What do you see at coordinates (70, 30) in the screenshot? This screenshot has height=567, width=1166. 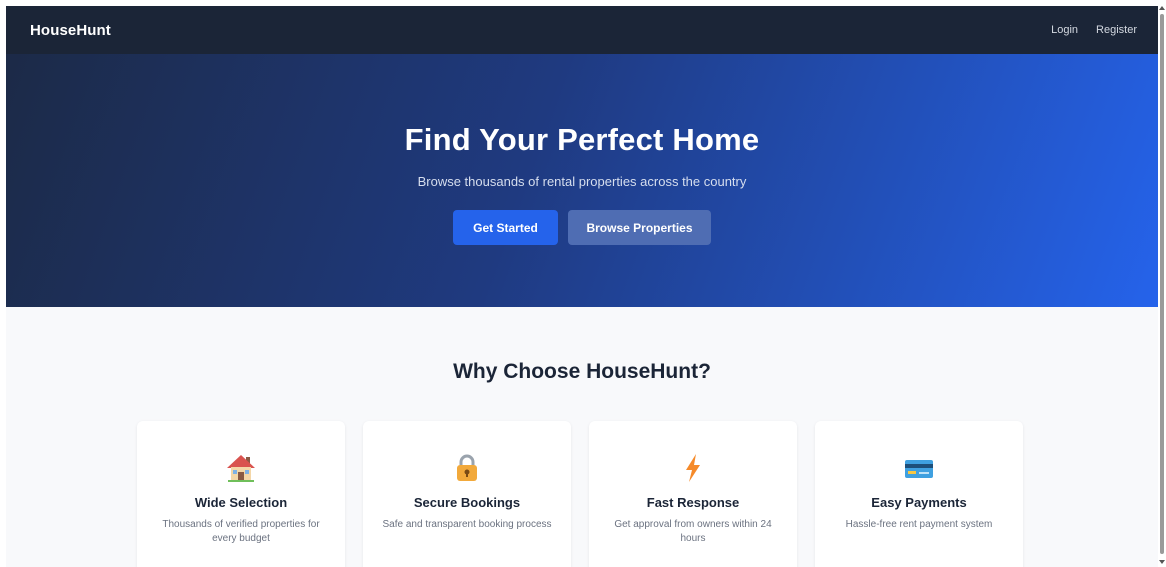 I see `brand-logo: HouseHunt` at bounding box center [70, 30].